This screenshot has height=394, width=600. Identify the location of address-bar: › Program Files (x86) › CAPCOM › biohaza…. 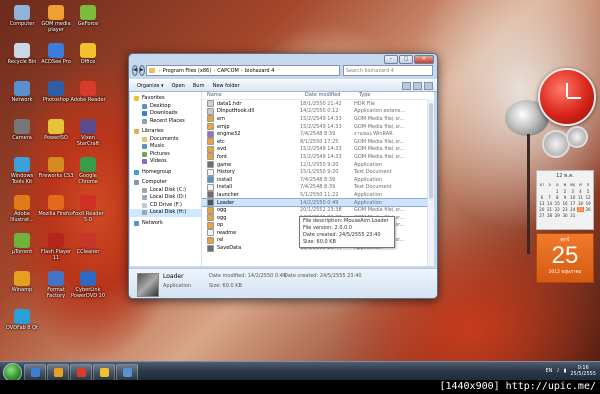
(242, 70).